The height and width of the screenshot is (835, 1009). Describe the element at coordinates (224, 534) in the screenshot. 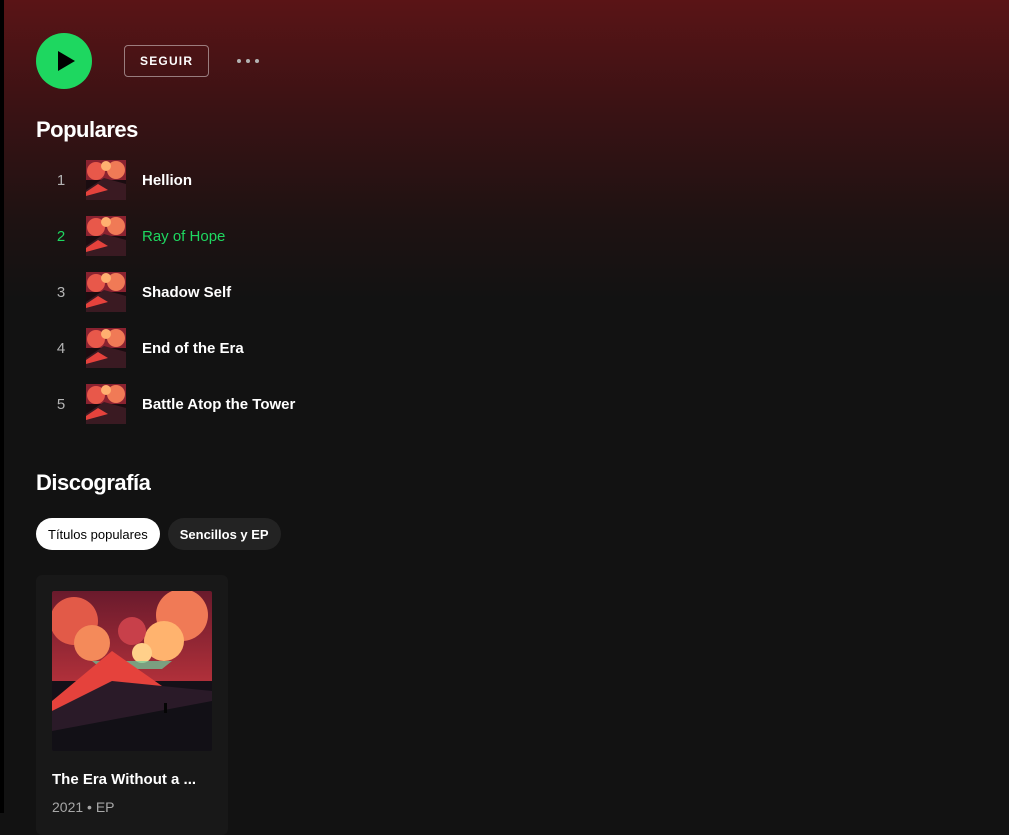

I see `filter-chip-singles-eps: Sencillos y EP` at that location.